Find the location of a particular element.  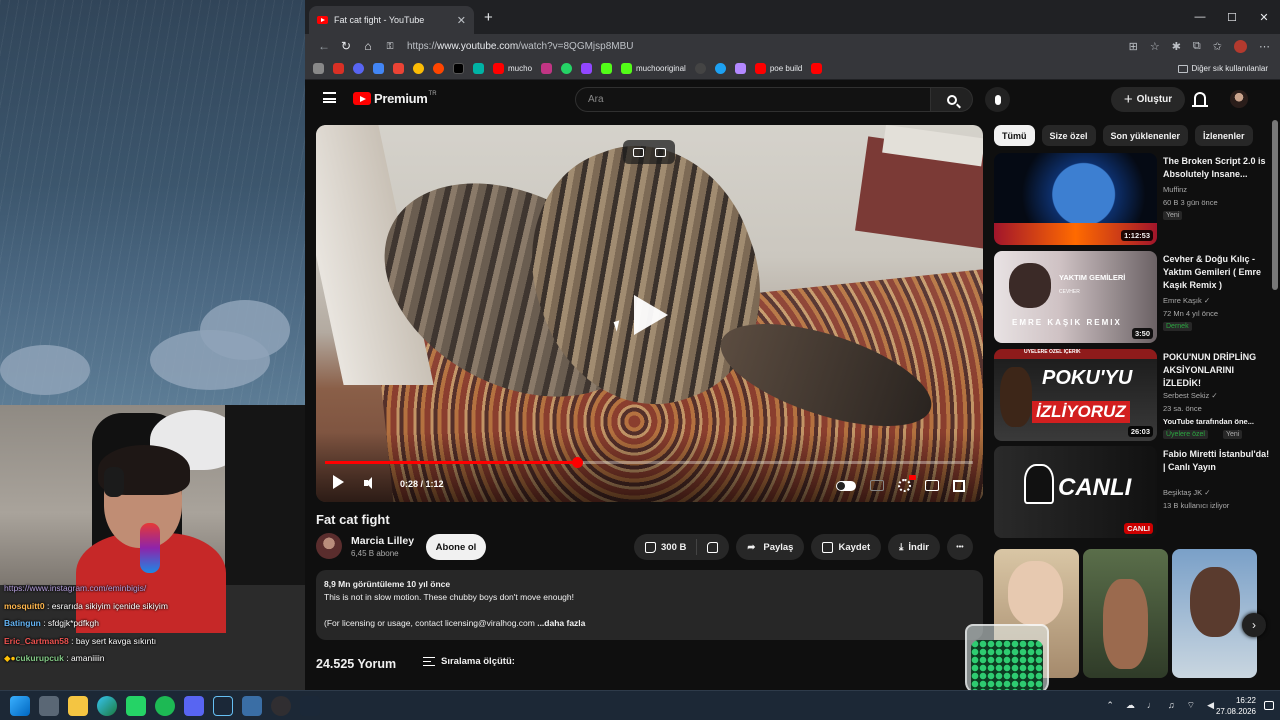

miniplayer-icon is located at coordinates (638, 152).